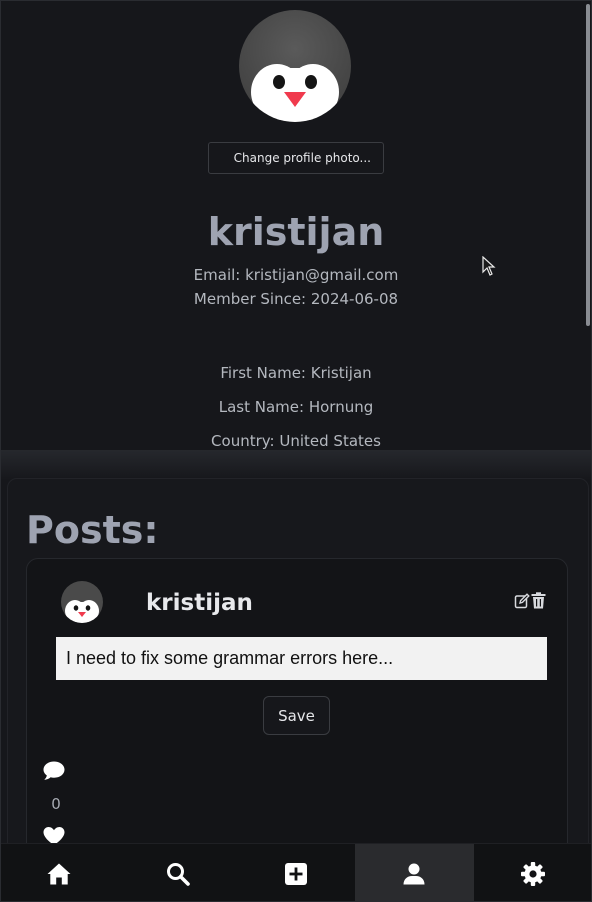  I want to click on last-name-text: Last Name: Hornung, so click(296, 407).